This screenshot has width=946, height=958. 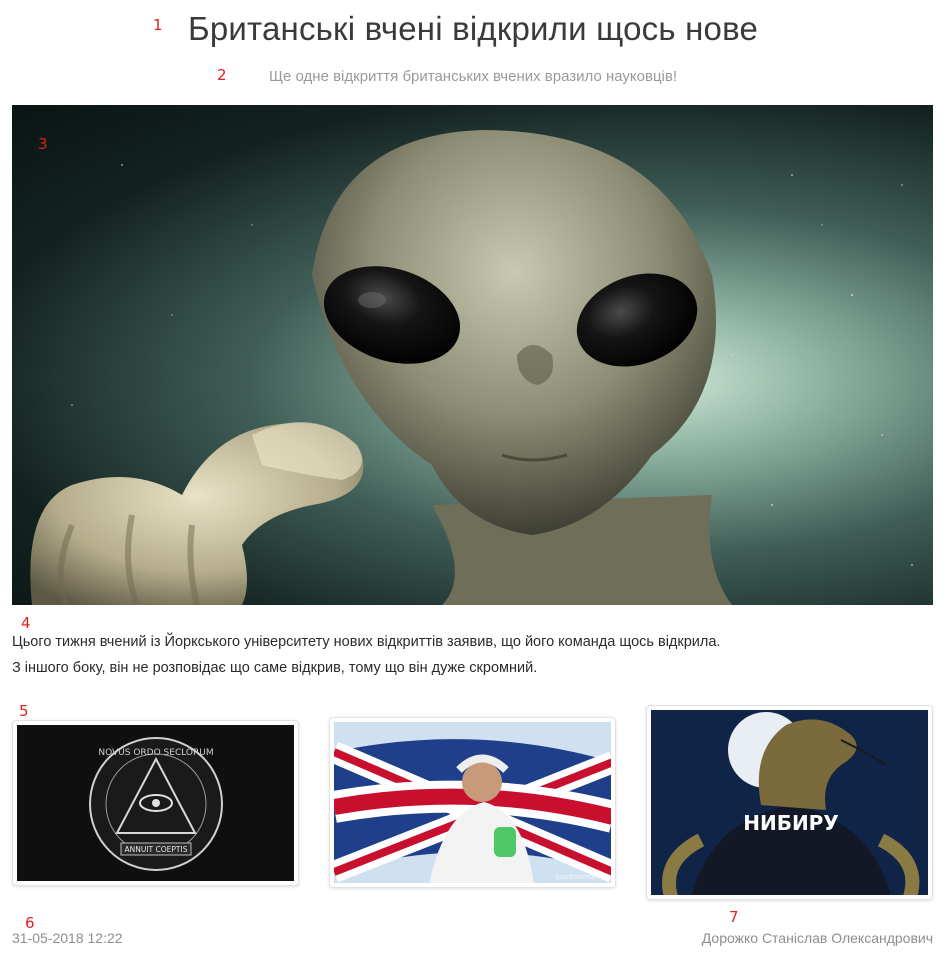 What do you see at coordinates (575, 877) in the screenshot?
I see `watermark-text: quickmeme` at bounding box center [575, 877].